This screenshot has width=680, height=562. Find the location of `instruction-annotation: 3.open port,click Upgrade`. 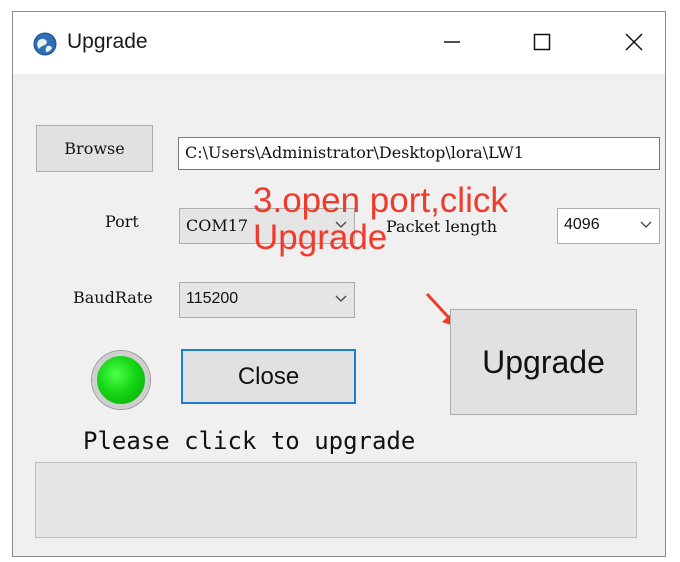

instruction-annotation: 3.open port,click Upgrade is located at coordinates (380, 219).